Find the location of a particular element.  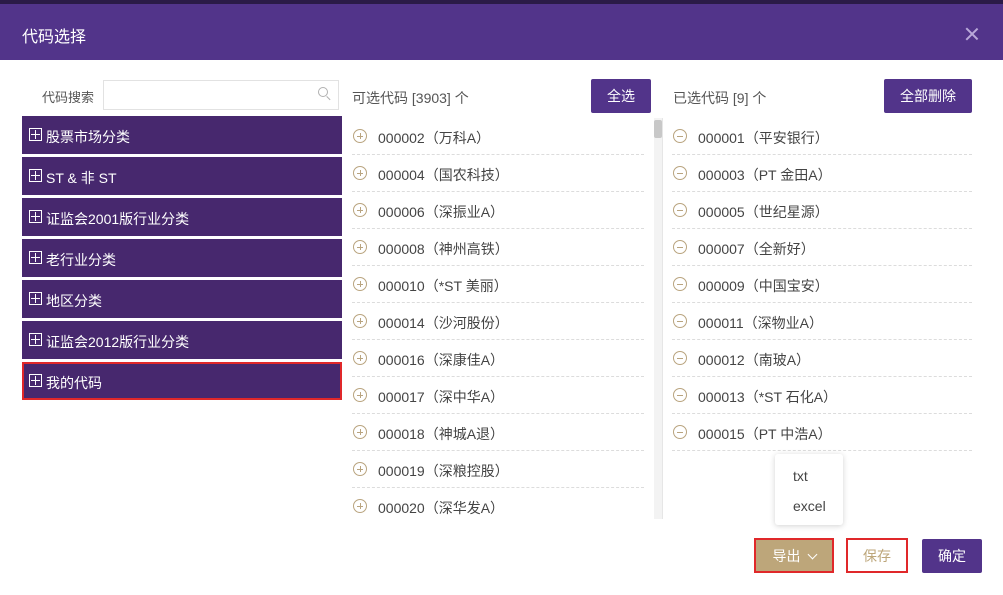

close-icon is located at coordinates (972, 36).